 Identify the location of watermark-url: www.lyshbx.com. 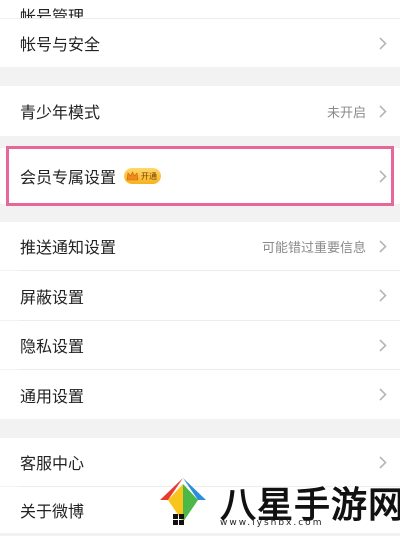
(272, 523).